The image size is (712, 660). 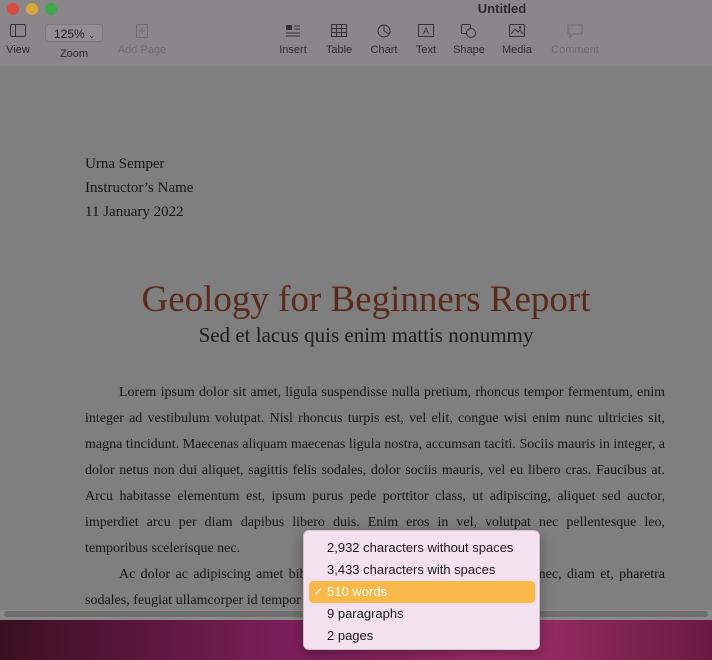 What do you see at coordinates (142, 50) in the screenshot?
I see `add-page-label: Add Page` at bounding box center [142, 50].